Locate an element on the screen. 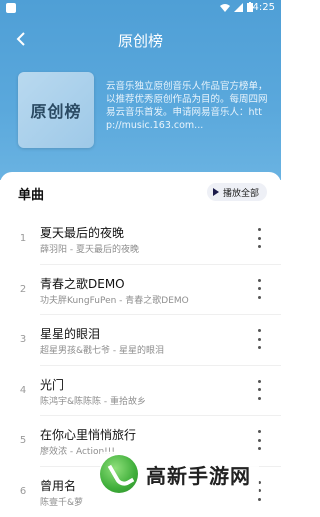  song-title: 在你心里悄悄旅行 is located at coordinates (88, 434).